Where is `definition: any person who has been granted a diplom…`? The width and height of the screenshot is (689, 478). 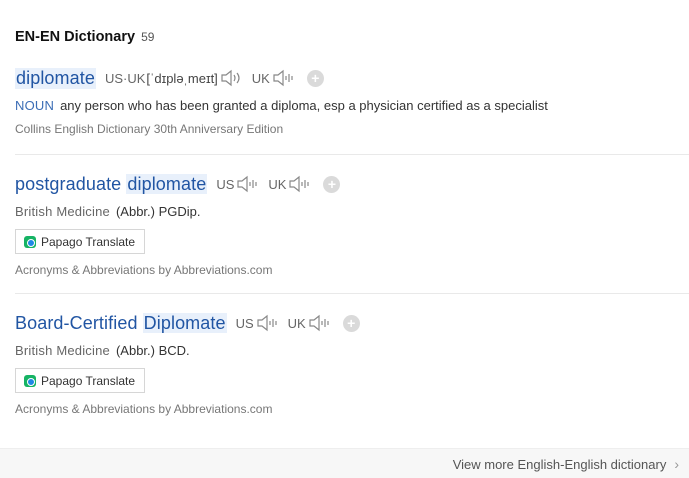
definition: any person who has been granted a diplom… is located at coordinates (304, 105).